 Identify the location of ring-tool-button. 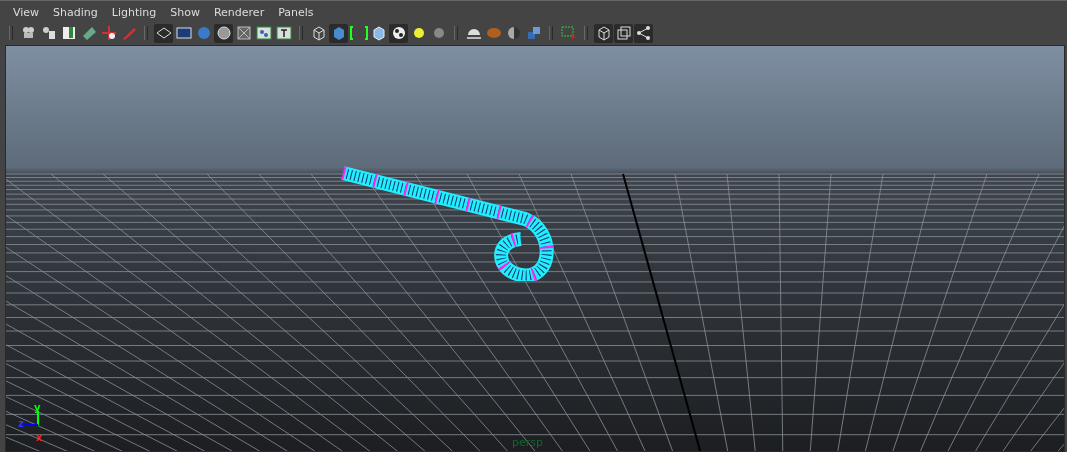
(223, 33).